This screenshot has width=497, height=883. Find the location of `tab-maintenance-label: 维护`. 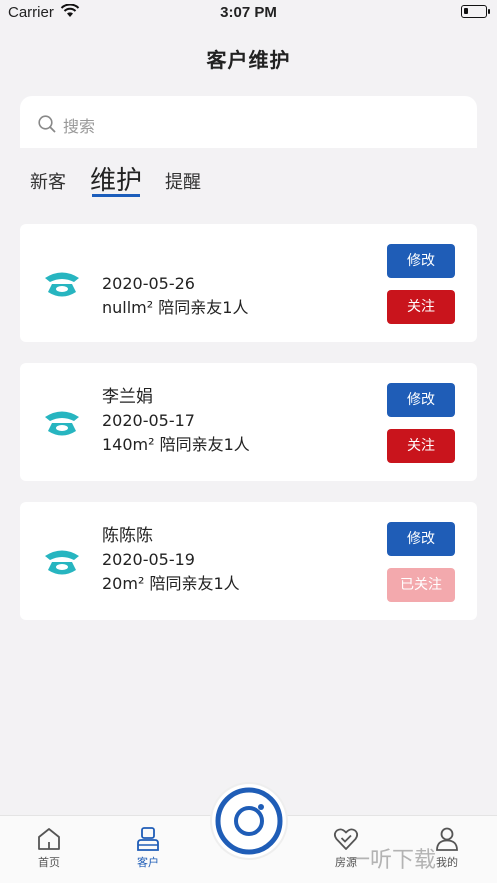

tab-maintenance-label: 维护 is located at coordinates (116, 181).